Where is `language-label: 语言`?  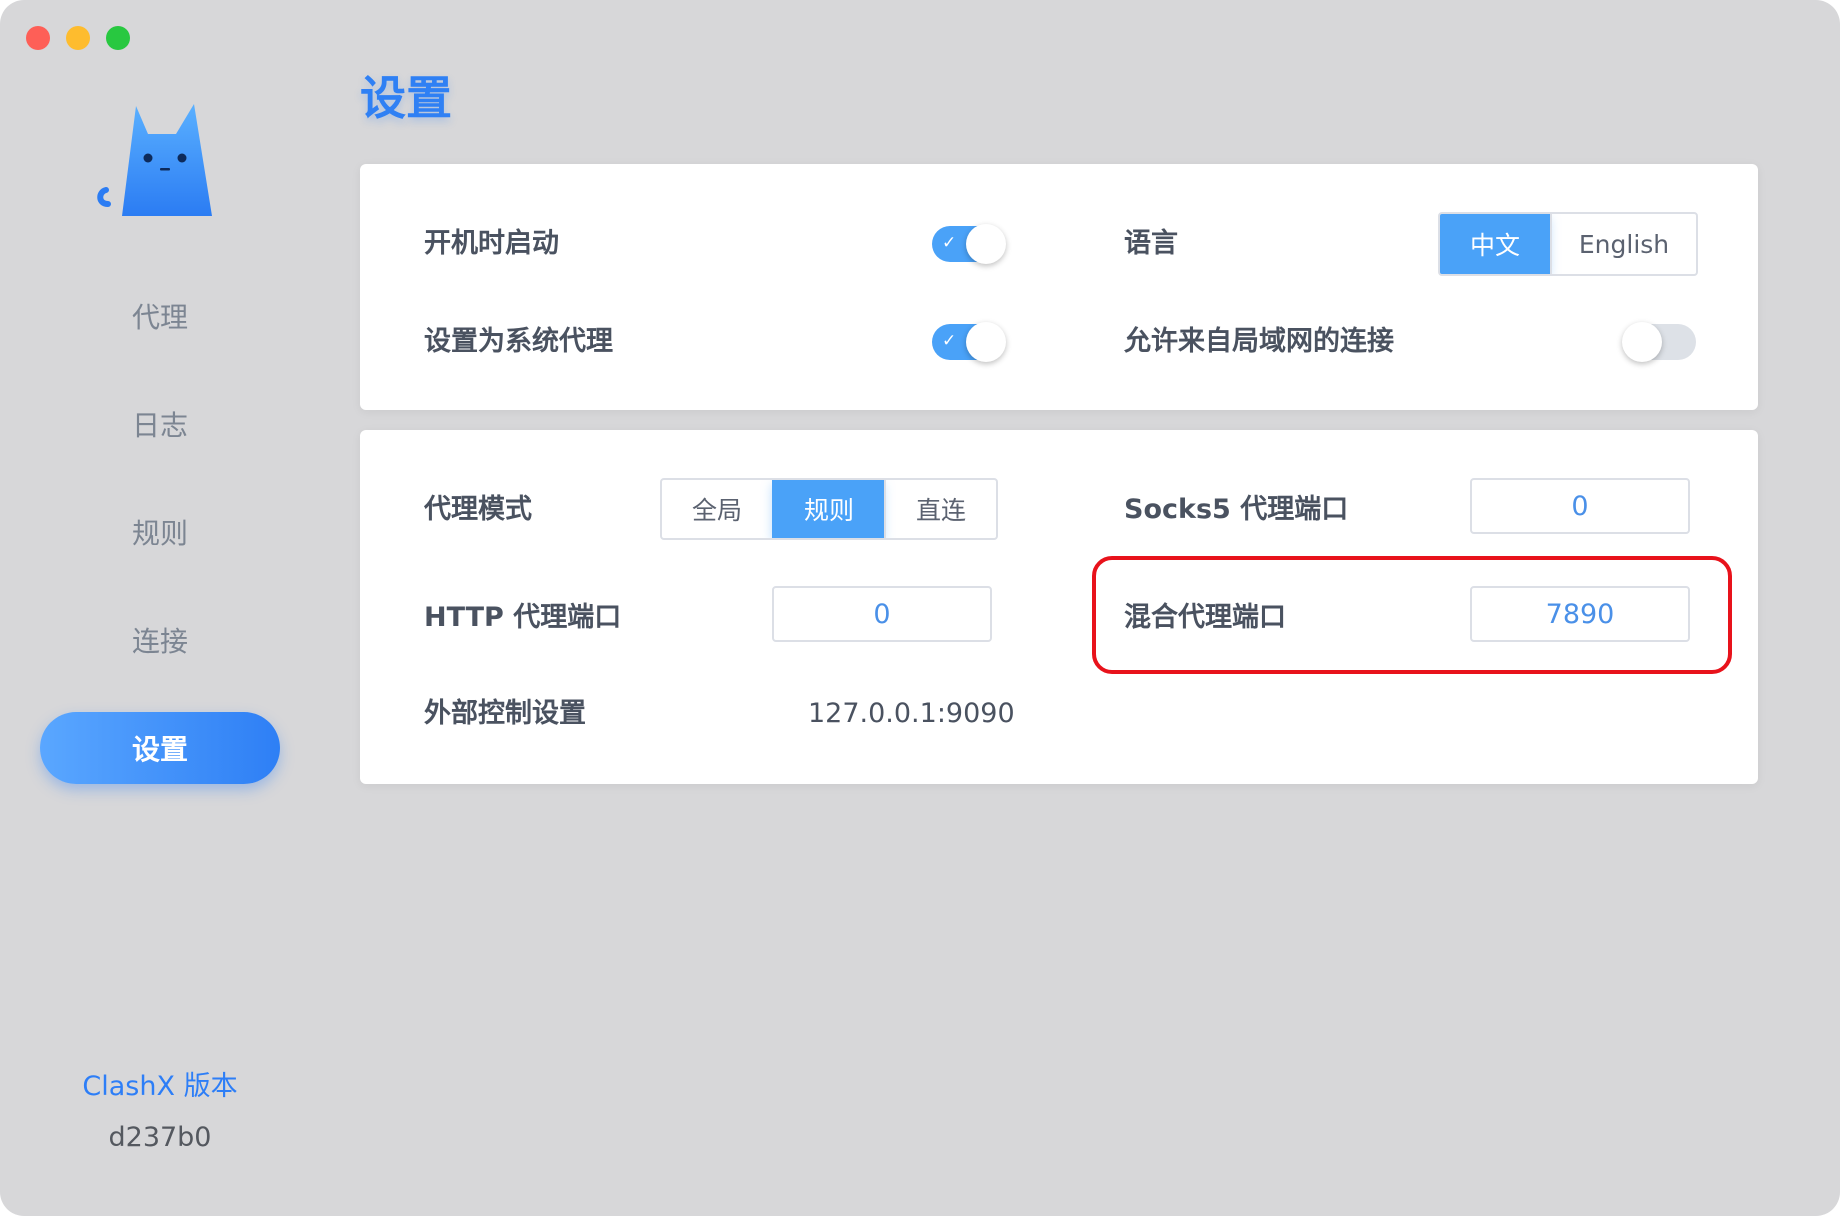 language-label: 语言 is located at coordinates (1151, 243).